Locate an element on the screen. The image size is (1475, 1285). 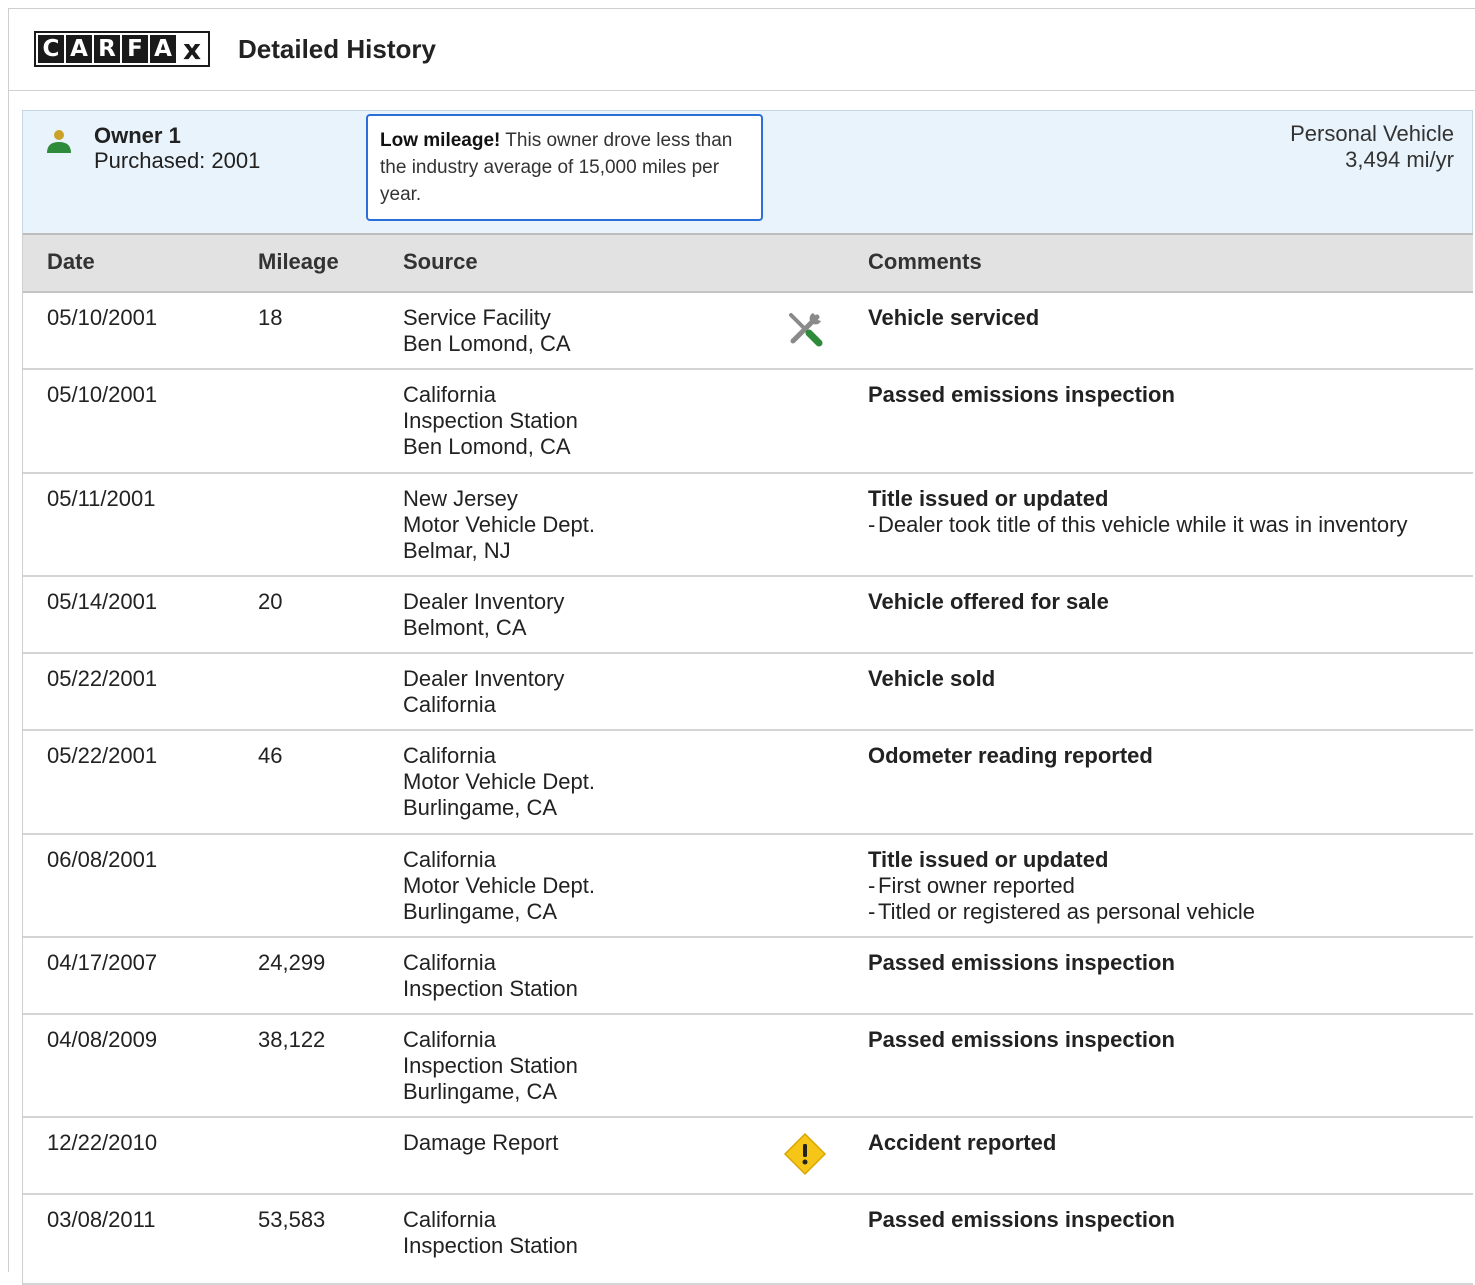
warning-icon is located at coordinates (805, 1154).